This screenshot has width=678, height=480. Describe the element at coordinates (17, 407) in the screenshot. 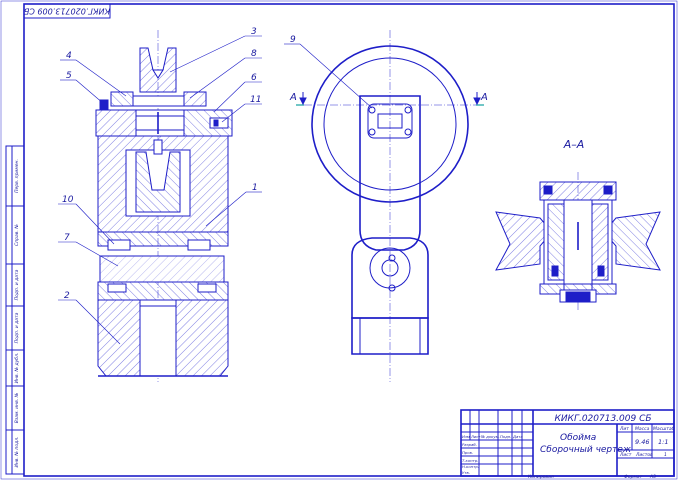

I see `side-label-5: Взам. инв. №` at that location.